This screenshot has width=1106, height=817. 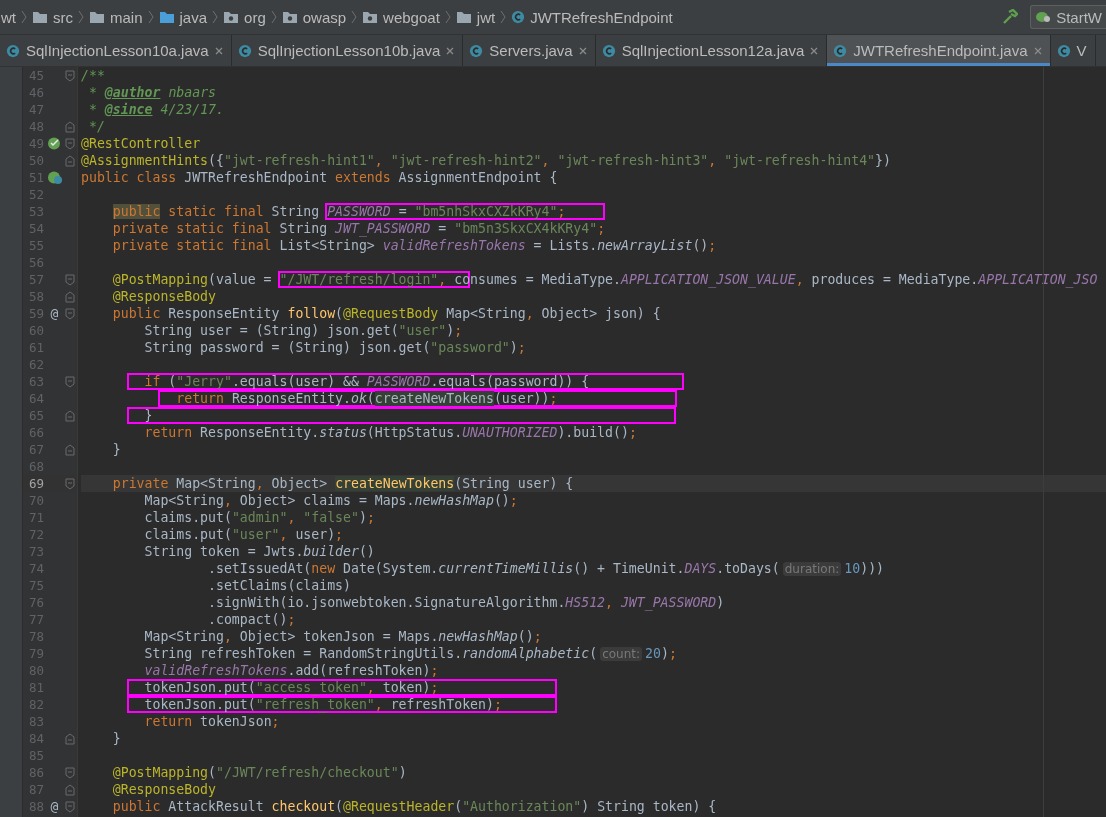 What do you see at coordinates (1043, 17) in the screenshot?
I see `run-config-icon` at bounding box center [1043, 17].